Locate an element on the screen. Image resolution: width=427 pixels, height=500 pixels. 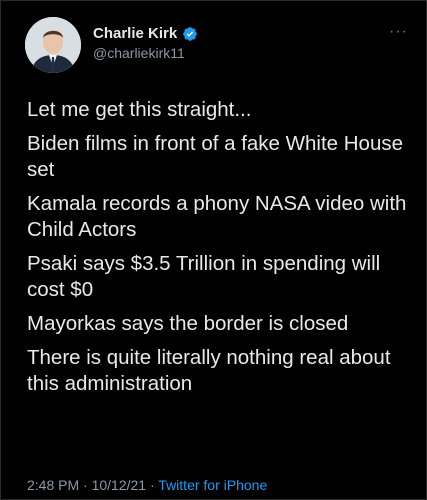
avatar is located at coordinates (53, 45).